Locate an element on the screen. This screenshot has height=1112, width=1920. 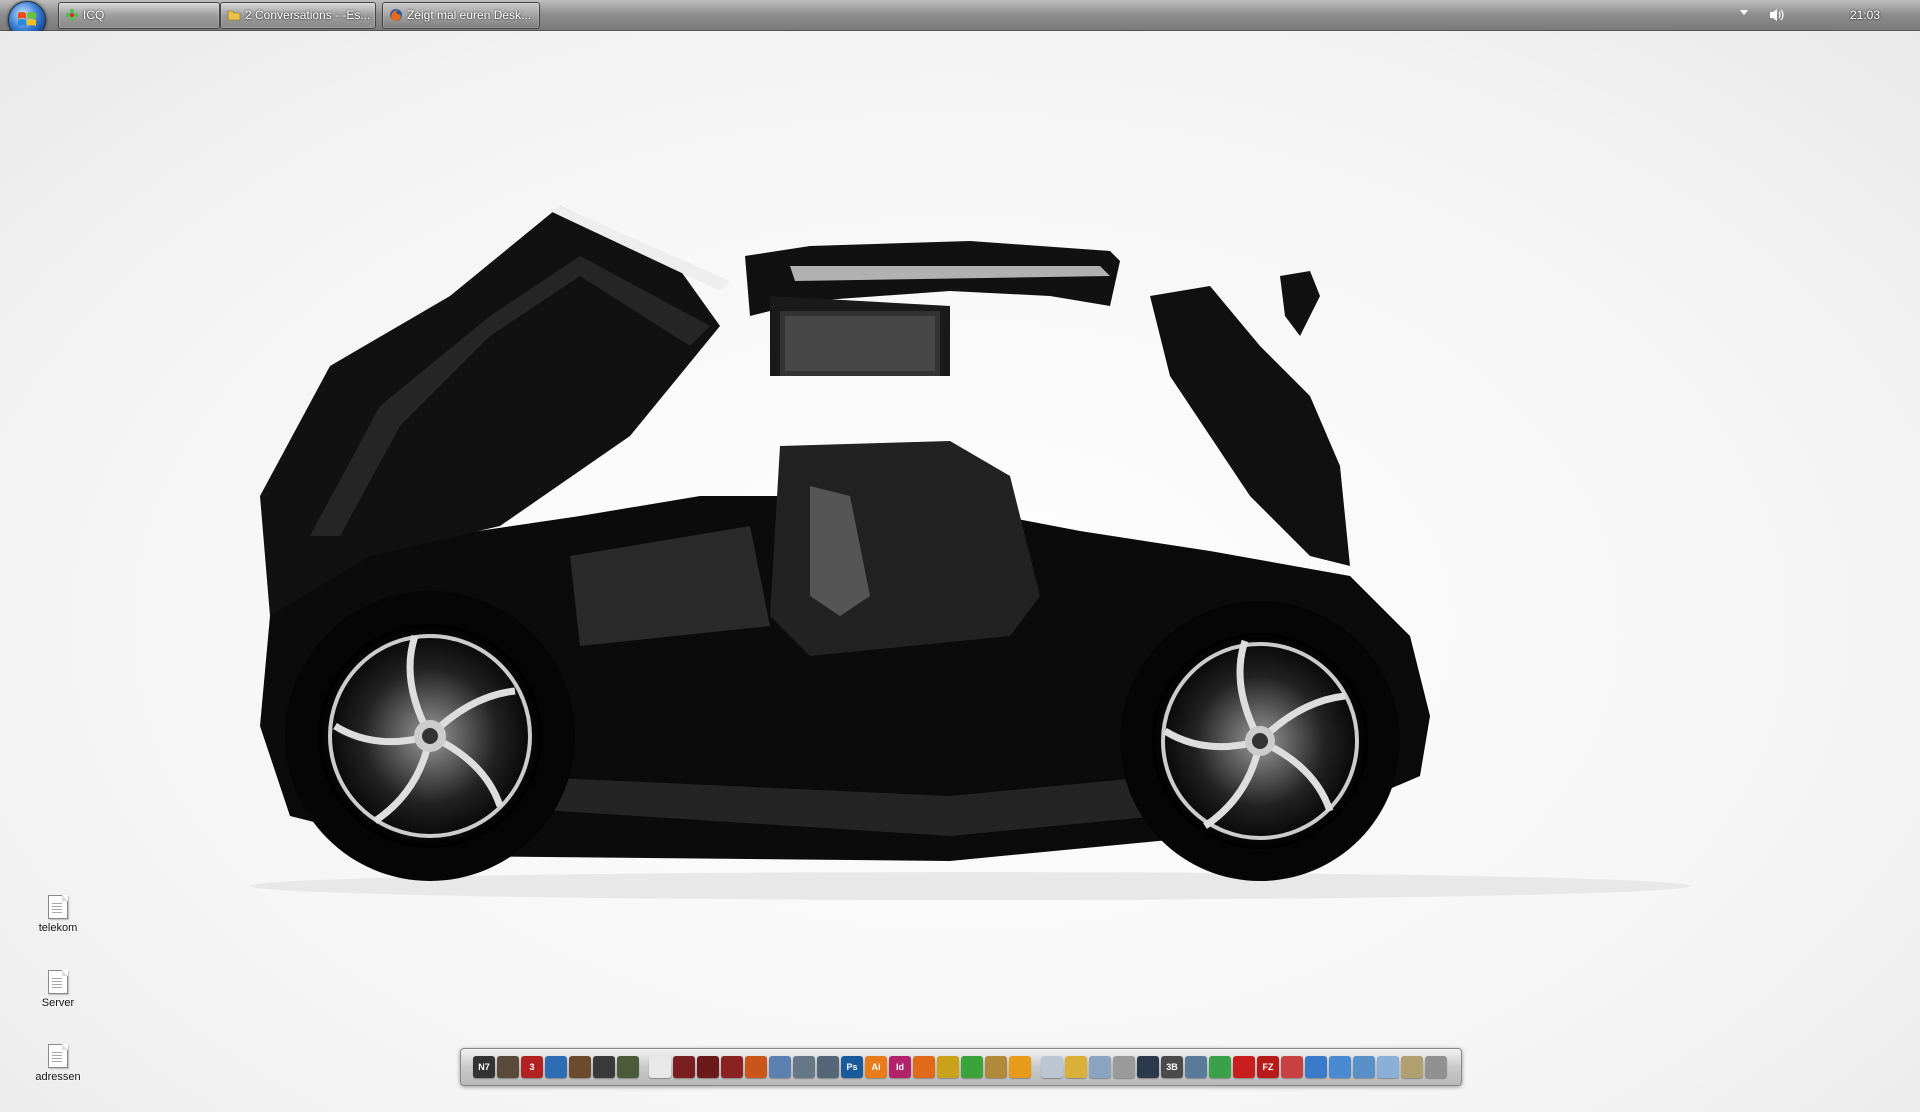
document-file-icon is located at coordinates (58, 1056).